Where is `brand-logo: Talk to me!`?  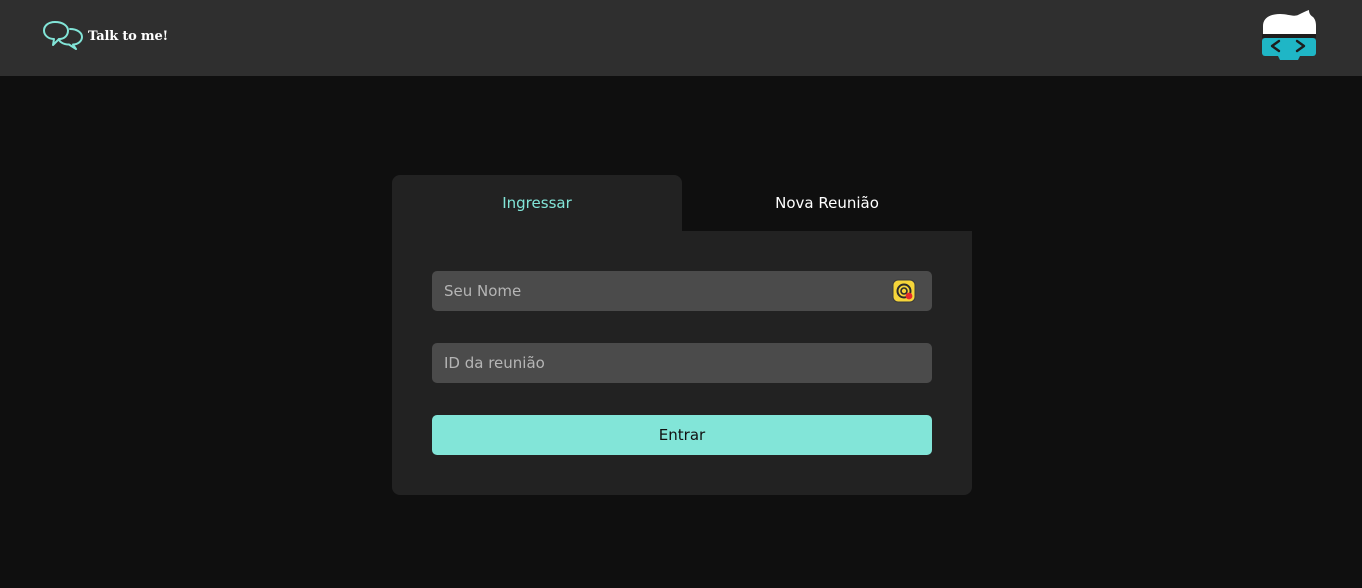
brand-logo: Talk to me! is located at coordinates (105, 35).